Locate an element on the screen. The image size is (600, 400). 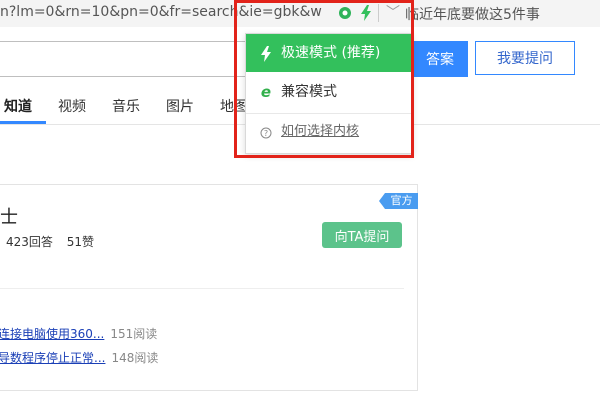
menu-item-fast-mode: 极速模式 (推荐) is located at coordinates (329, 53).